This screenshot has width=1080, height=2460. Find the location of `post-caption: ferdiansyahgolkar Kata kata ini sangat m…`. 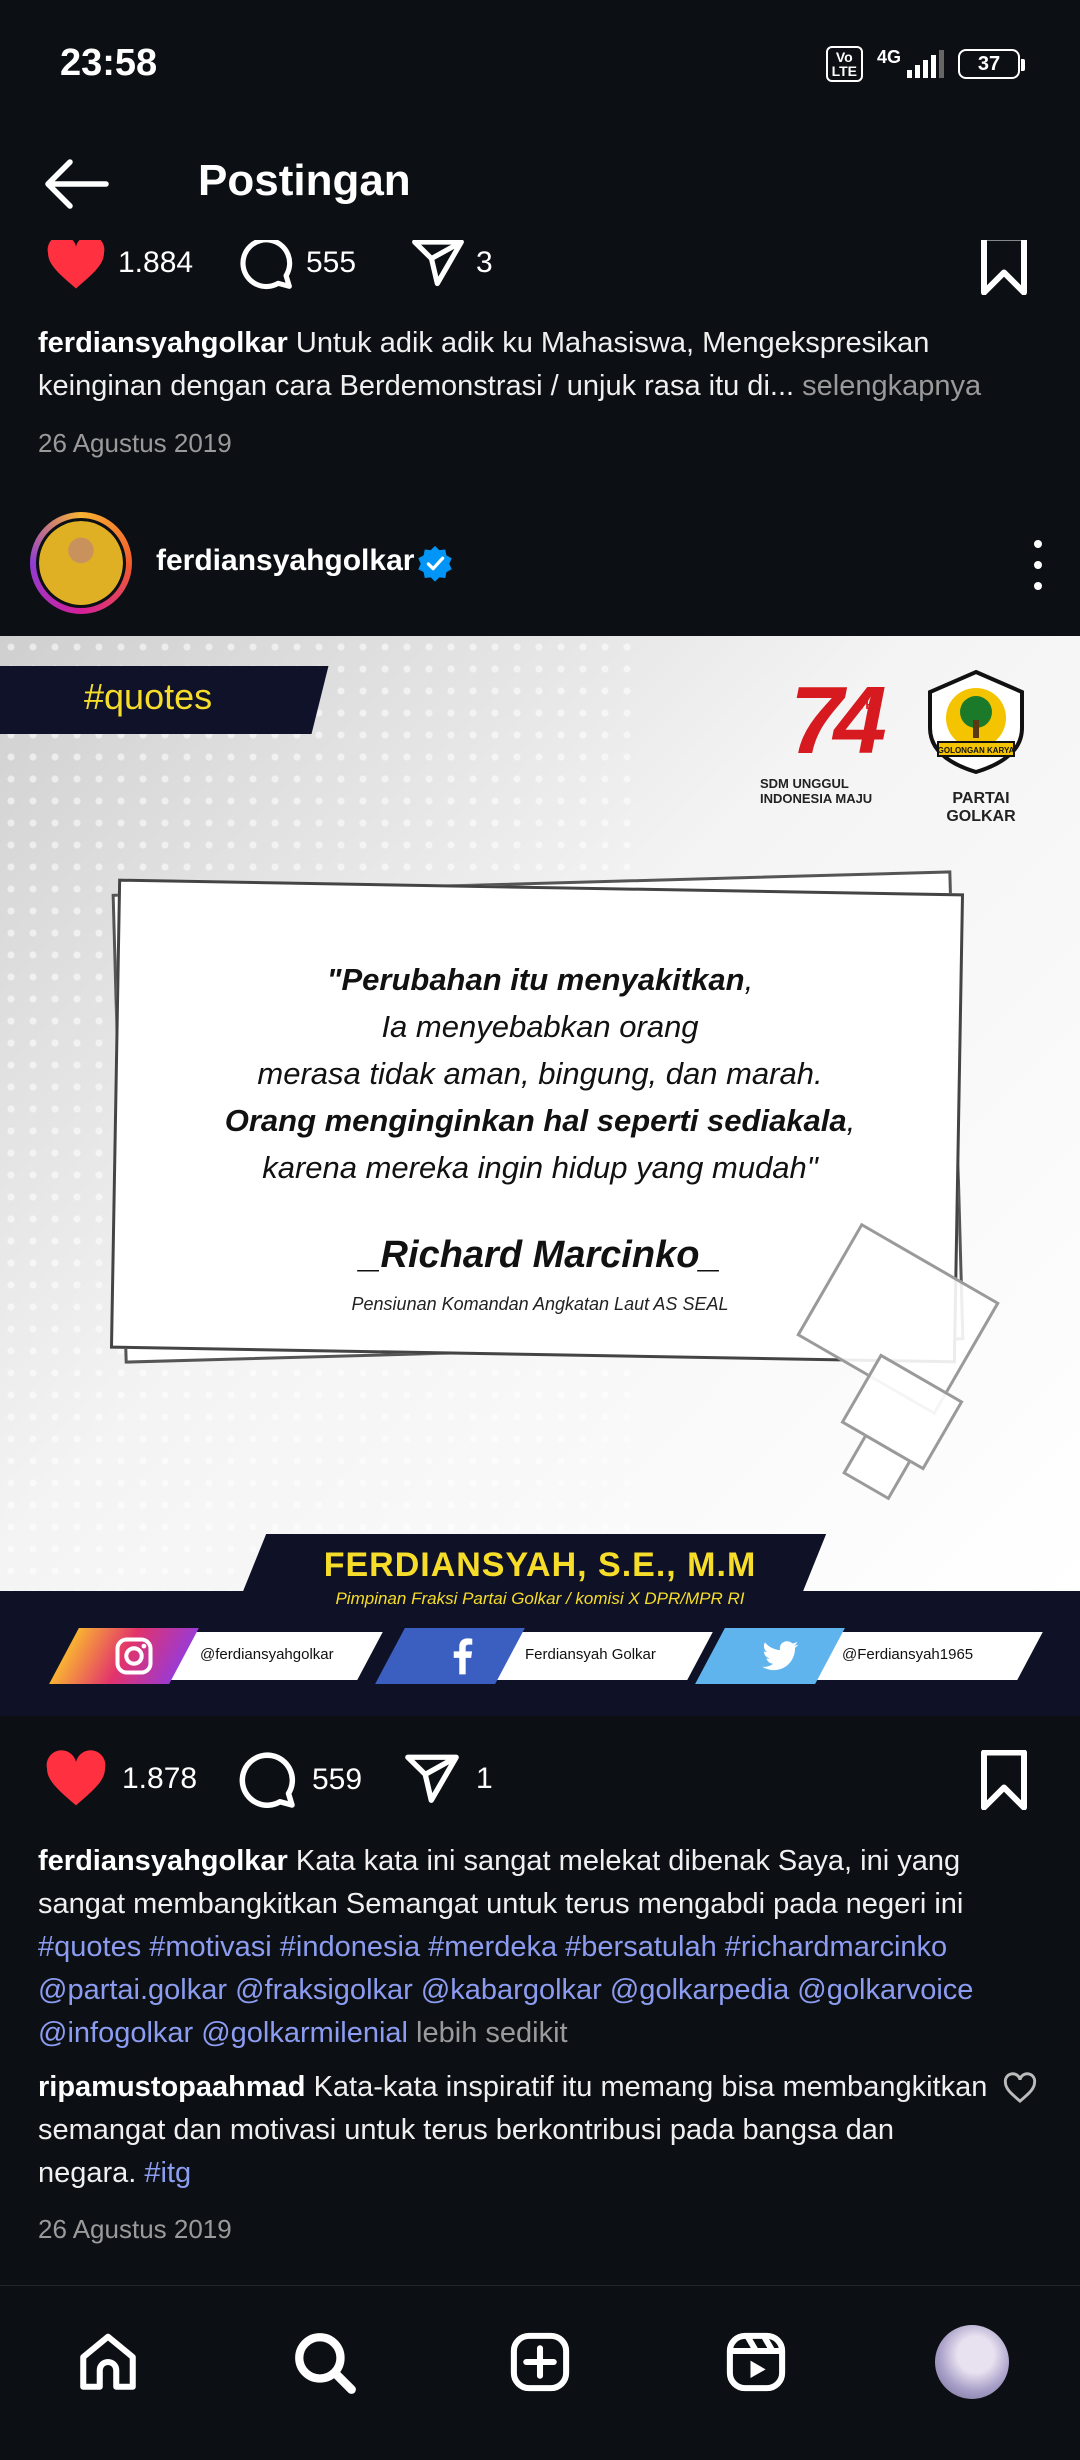

post-caption: ferdiansyahgolkar Kata kata ini sangat m… is located at coordinates (543, 1947).